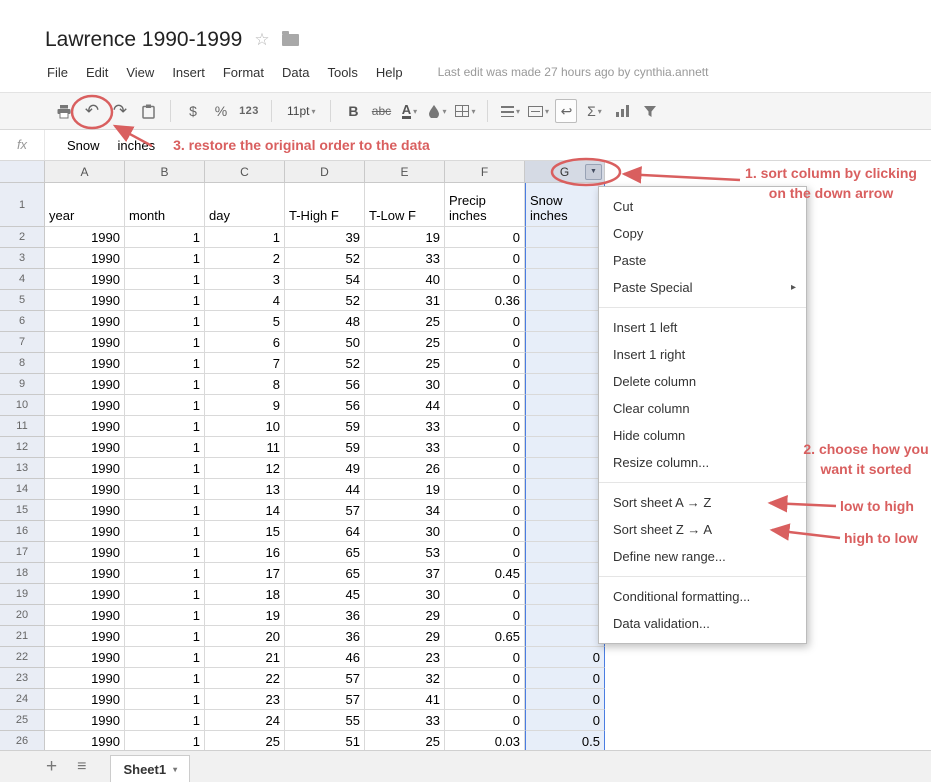  I want to click on row-header-6: 6, so click(22, 321).